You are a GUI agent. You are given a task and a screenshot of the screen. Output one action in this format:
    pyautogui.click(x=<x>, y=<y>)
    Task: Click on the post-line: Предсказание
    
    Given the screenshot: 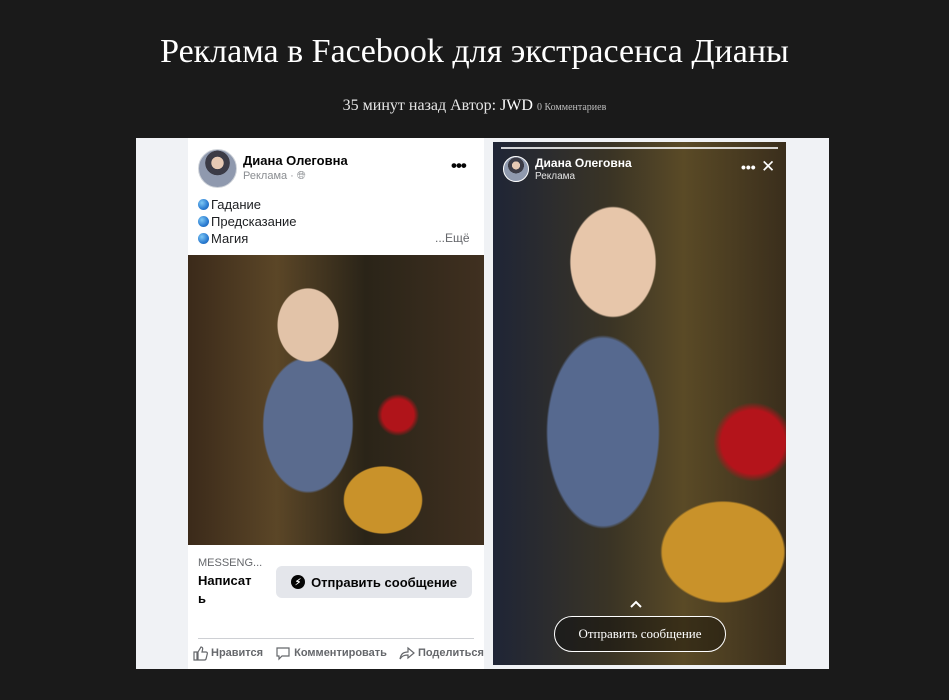 What is the action you would take?
    pyautogui.click(x=247, y=221)
    